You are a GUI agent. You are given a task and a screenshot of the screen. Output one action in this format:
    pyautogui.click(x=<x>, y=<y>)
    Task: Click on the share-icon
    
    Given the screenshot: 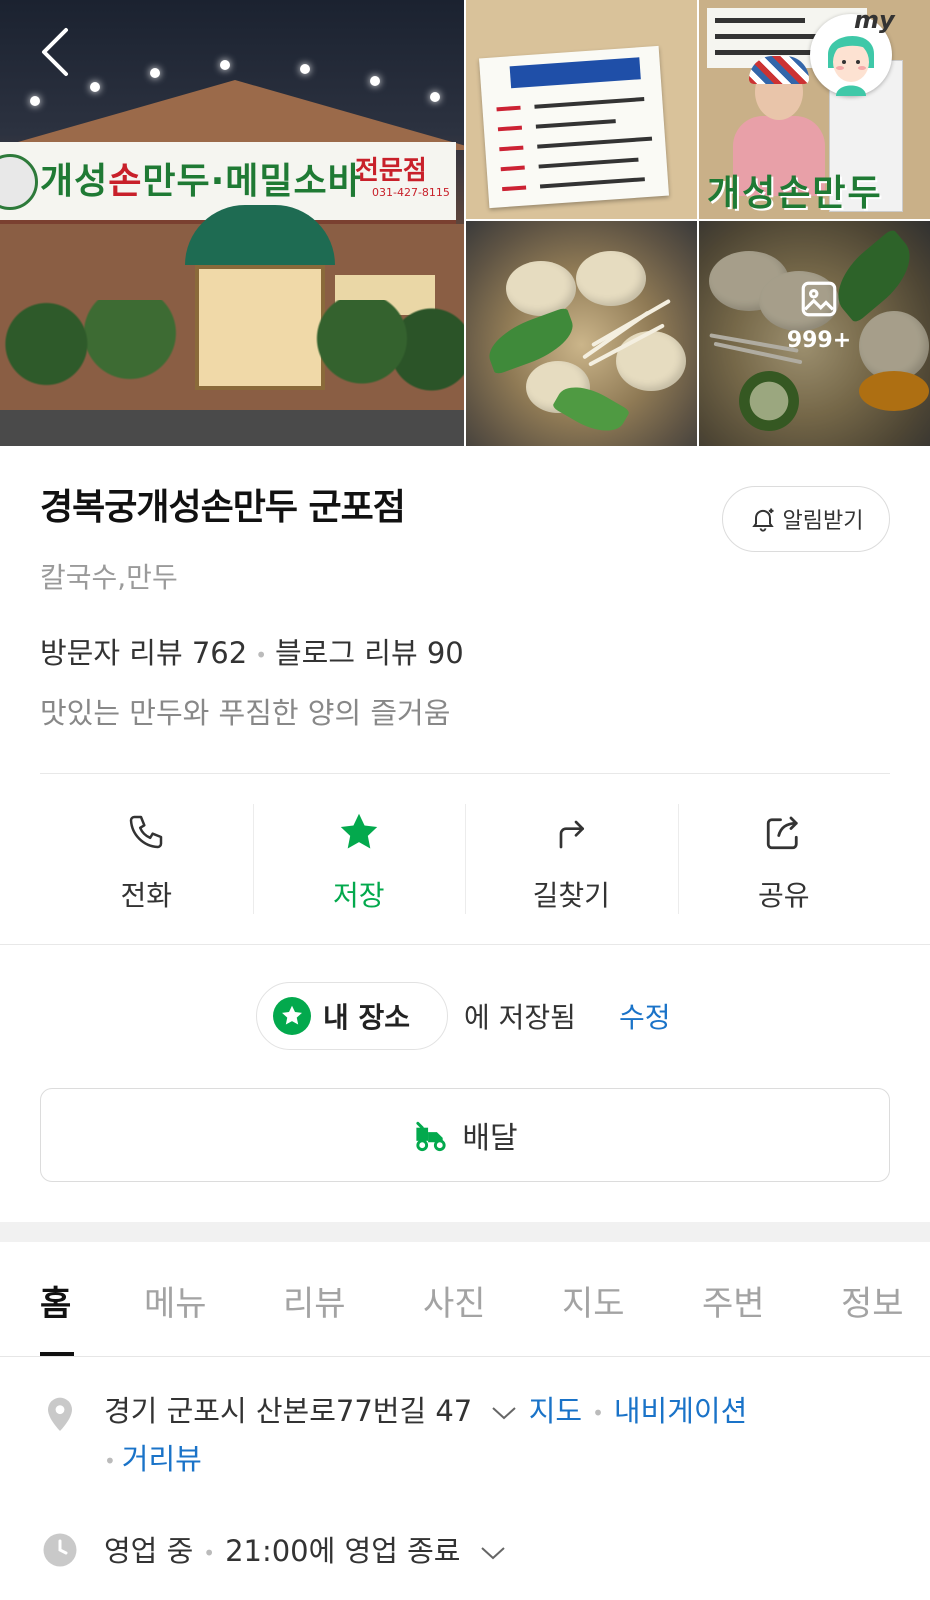 What is the action you would take?
    pyautogui.click(x=782, y=833)
    